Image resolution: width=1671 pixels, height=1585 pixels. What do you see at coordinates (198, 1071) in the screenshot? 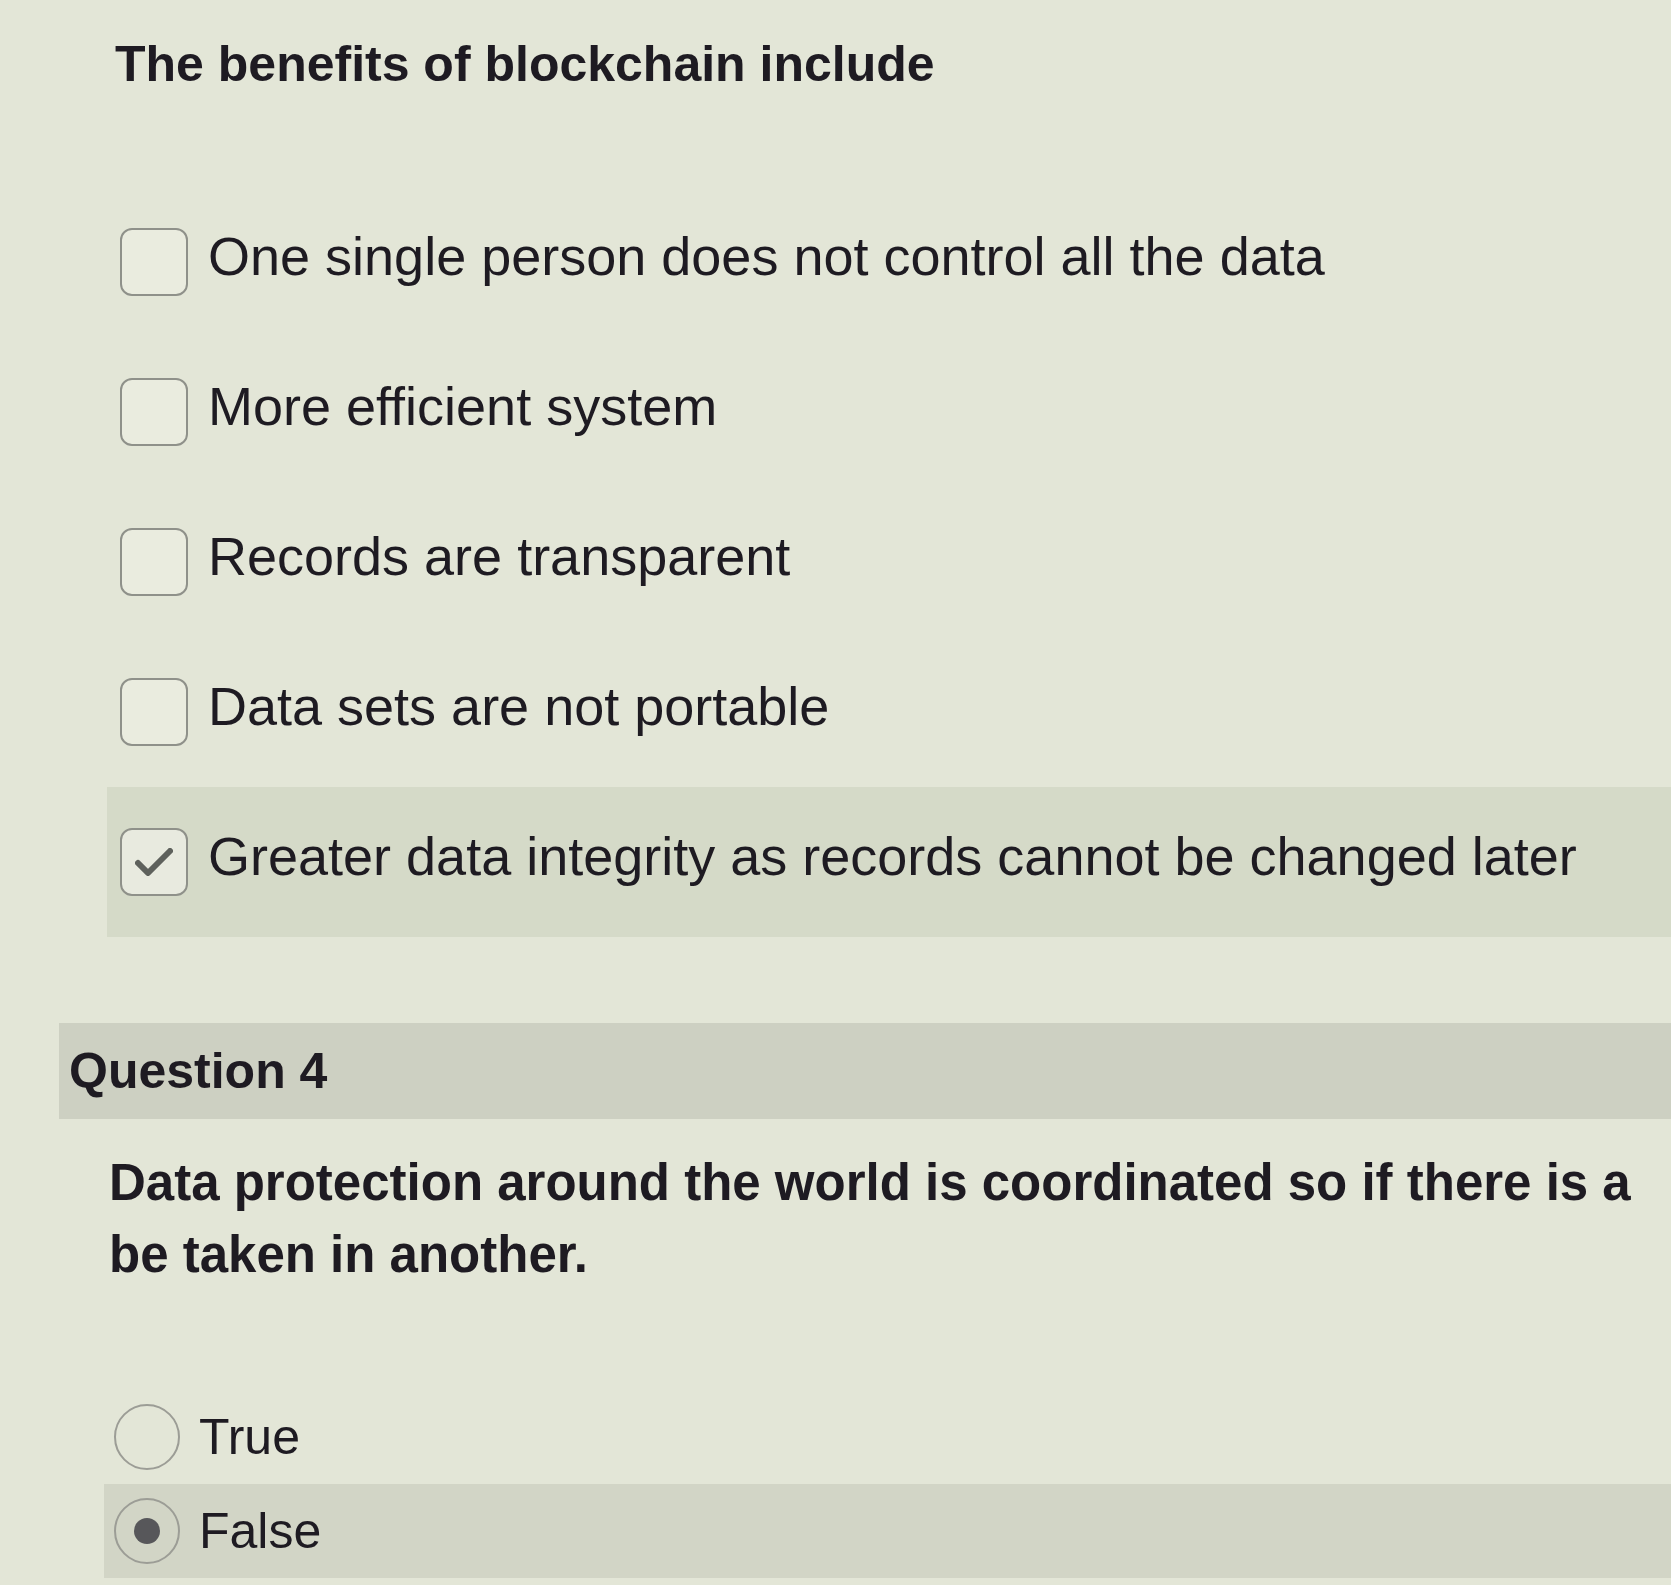
I see `question-number: Question 4` at bounding box center [198, 1071].